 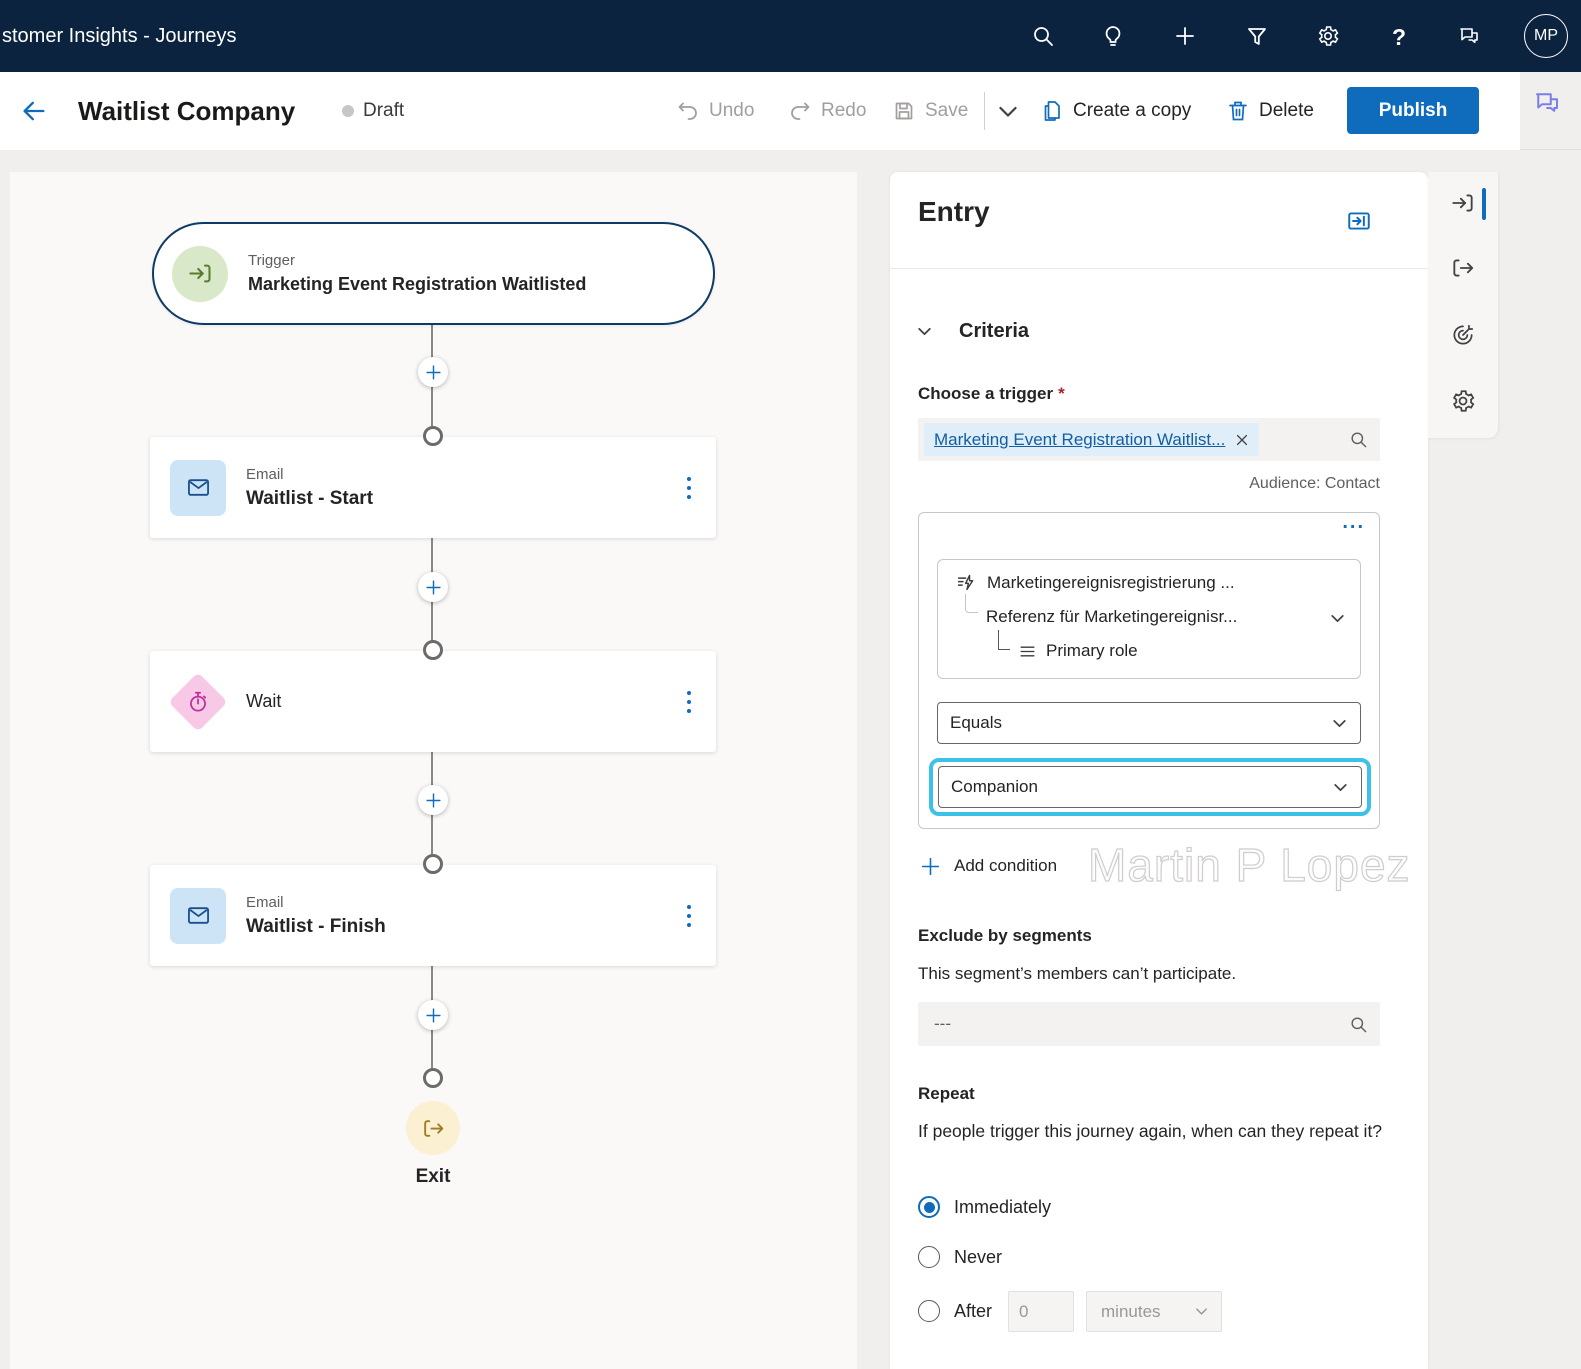 What do you see at coordinates (732, 110) in the screenshot?
I see `undo-label: Undo` at bounding box center [732, 110].